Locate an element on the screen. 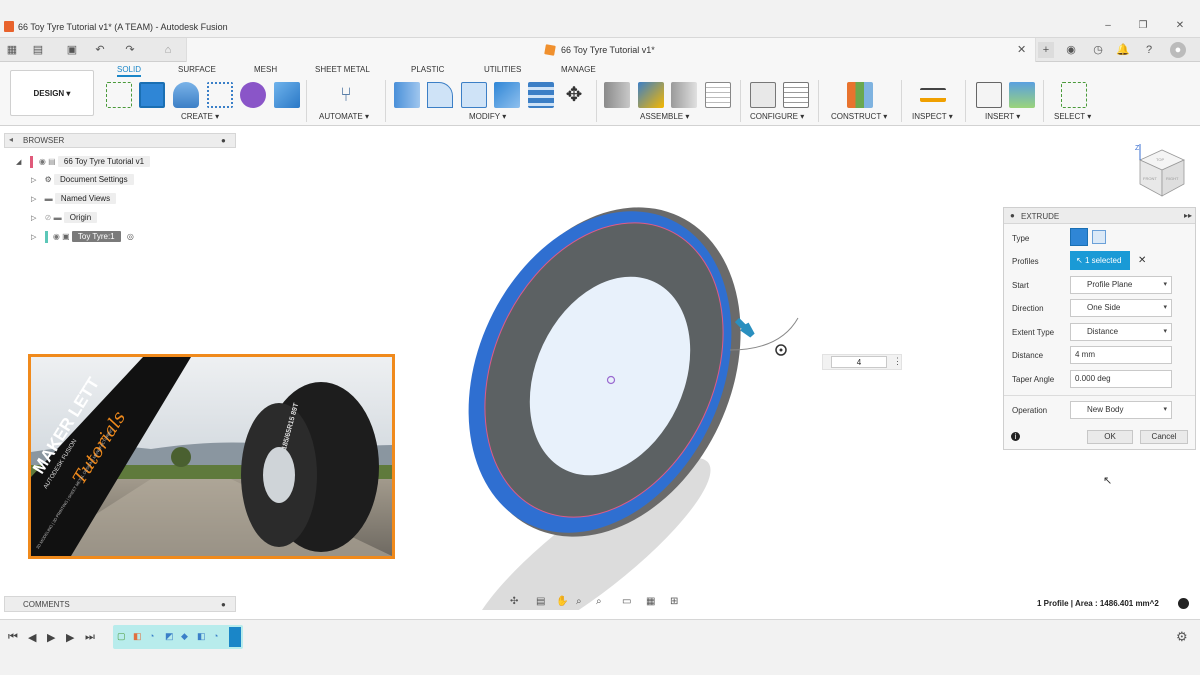 The width and height of the screenshot is (1200, 675). activate-component-icon: ◎ is located at coordinates (130, 236).